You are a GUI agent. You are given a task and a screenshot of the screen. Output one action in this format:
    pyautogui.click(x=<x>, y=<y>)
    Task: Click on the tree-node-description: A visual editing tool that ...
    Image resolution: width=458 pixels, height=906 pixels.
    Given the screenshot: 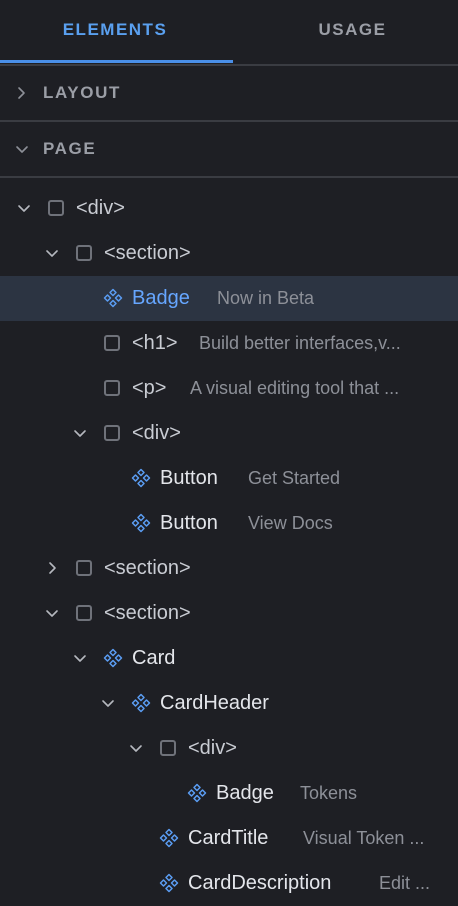 What is the action you would take?
    pyautogui.click(x=295, y=388)
    